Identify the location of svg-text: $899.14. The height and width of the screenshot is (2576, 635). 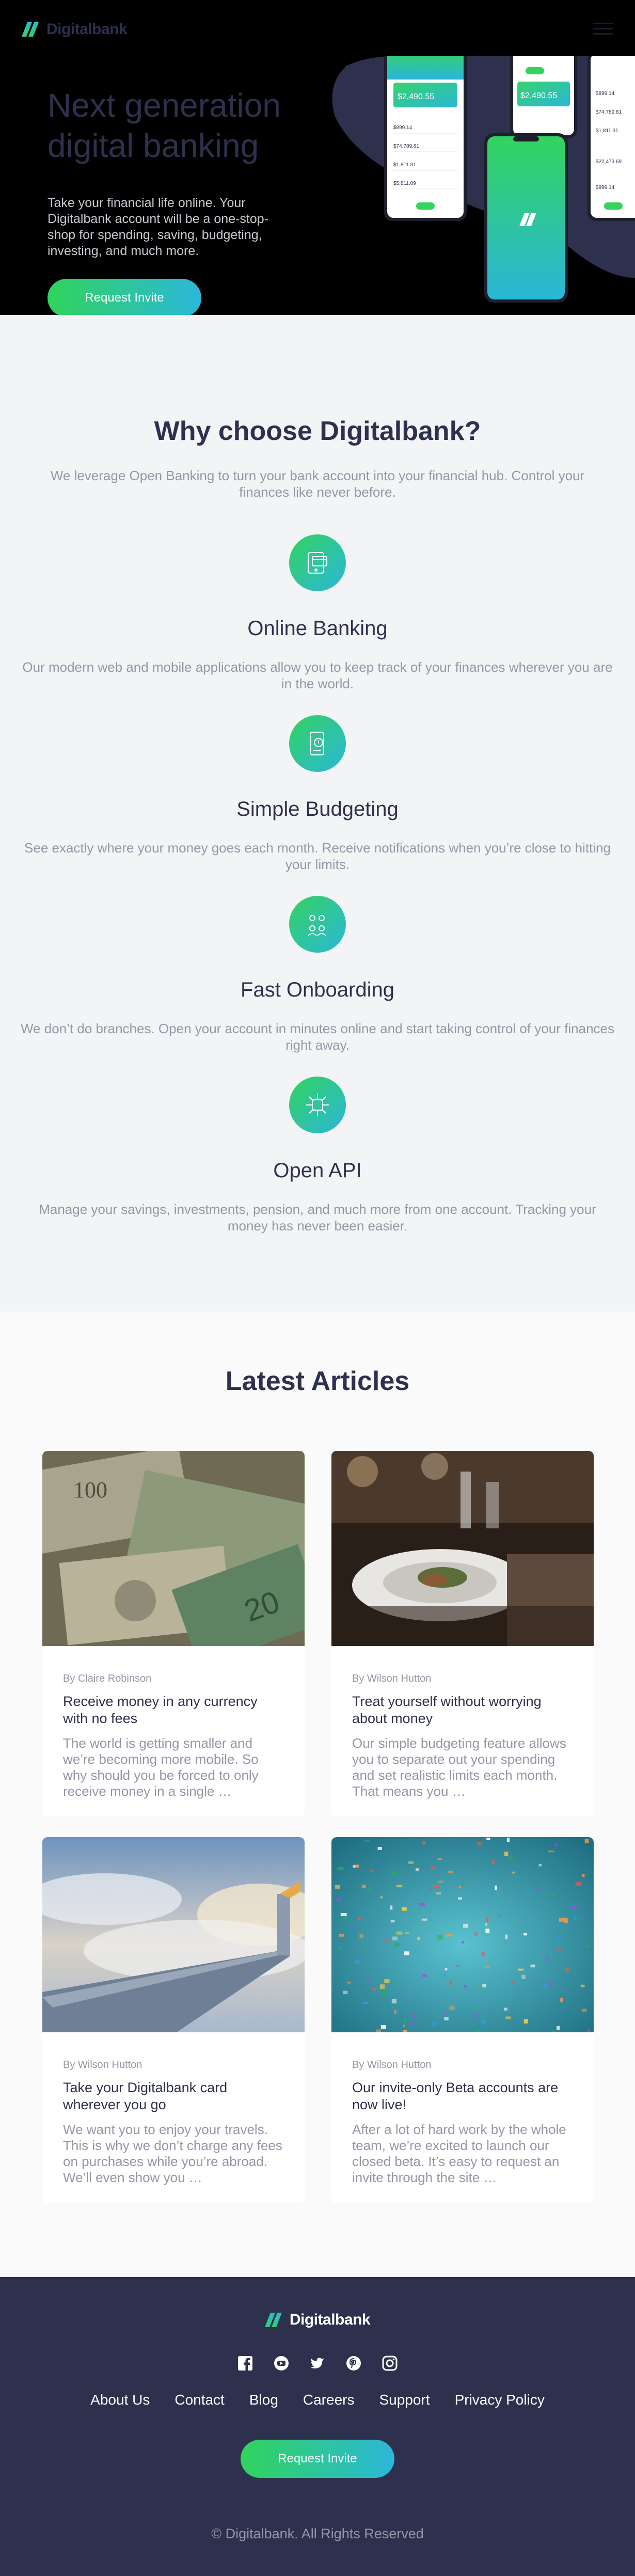
(605, 94).